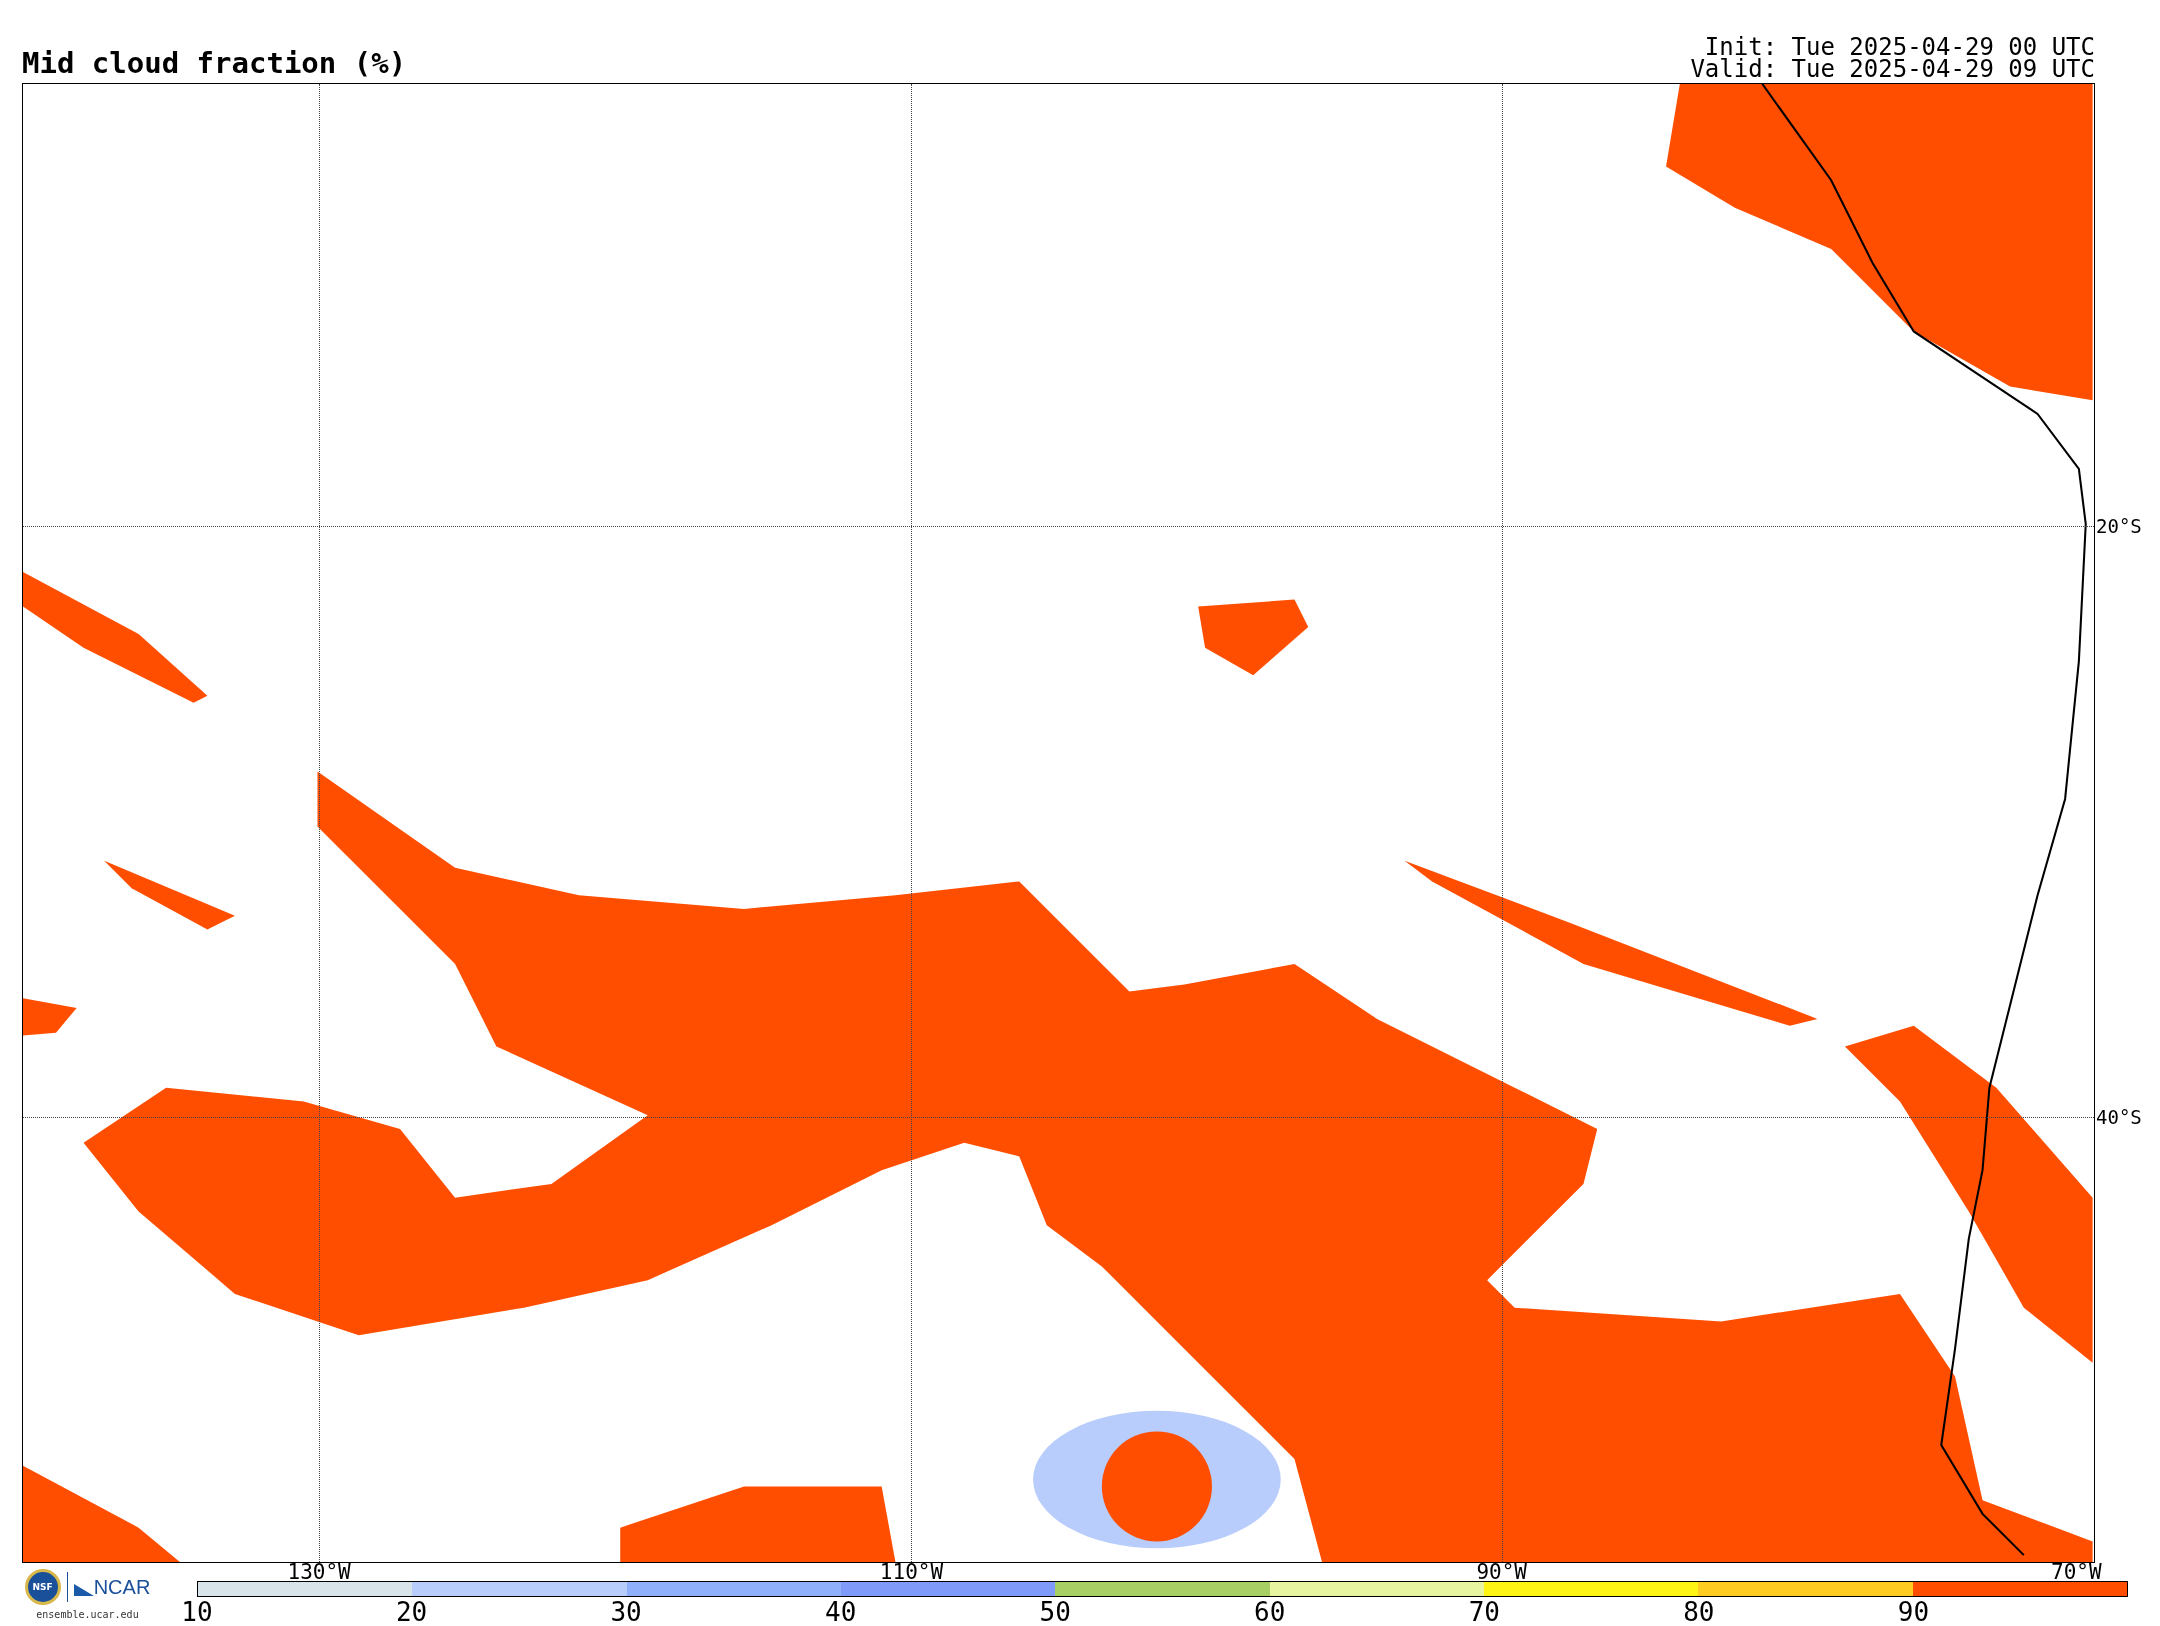  I want to click on run-time-label: Init: Tue 2025-04-29 00 UTC, so click(1899, 47).